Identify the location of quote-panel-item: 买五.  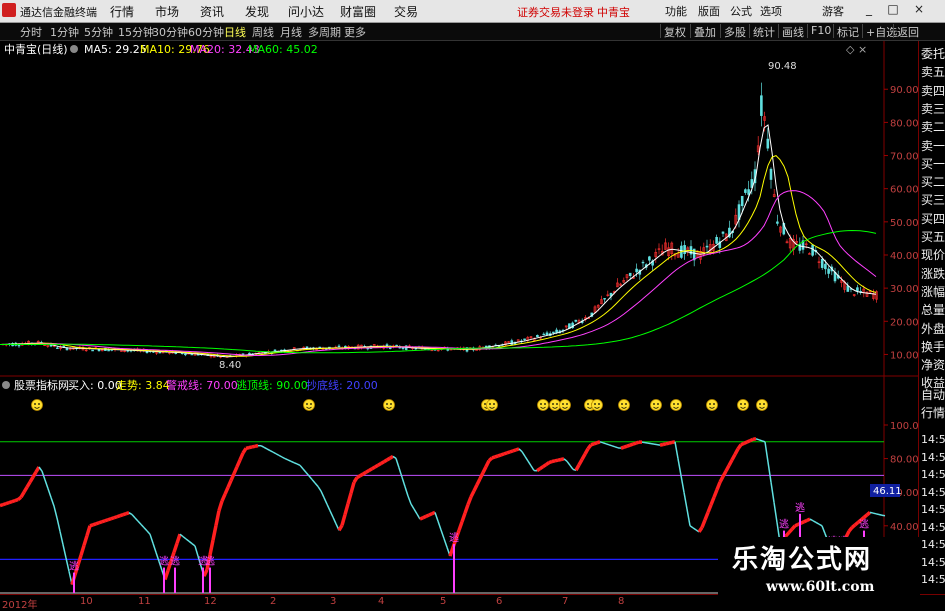
(933, 236).